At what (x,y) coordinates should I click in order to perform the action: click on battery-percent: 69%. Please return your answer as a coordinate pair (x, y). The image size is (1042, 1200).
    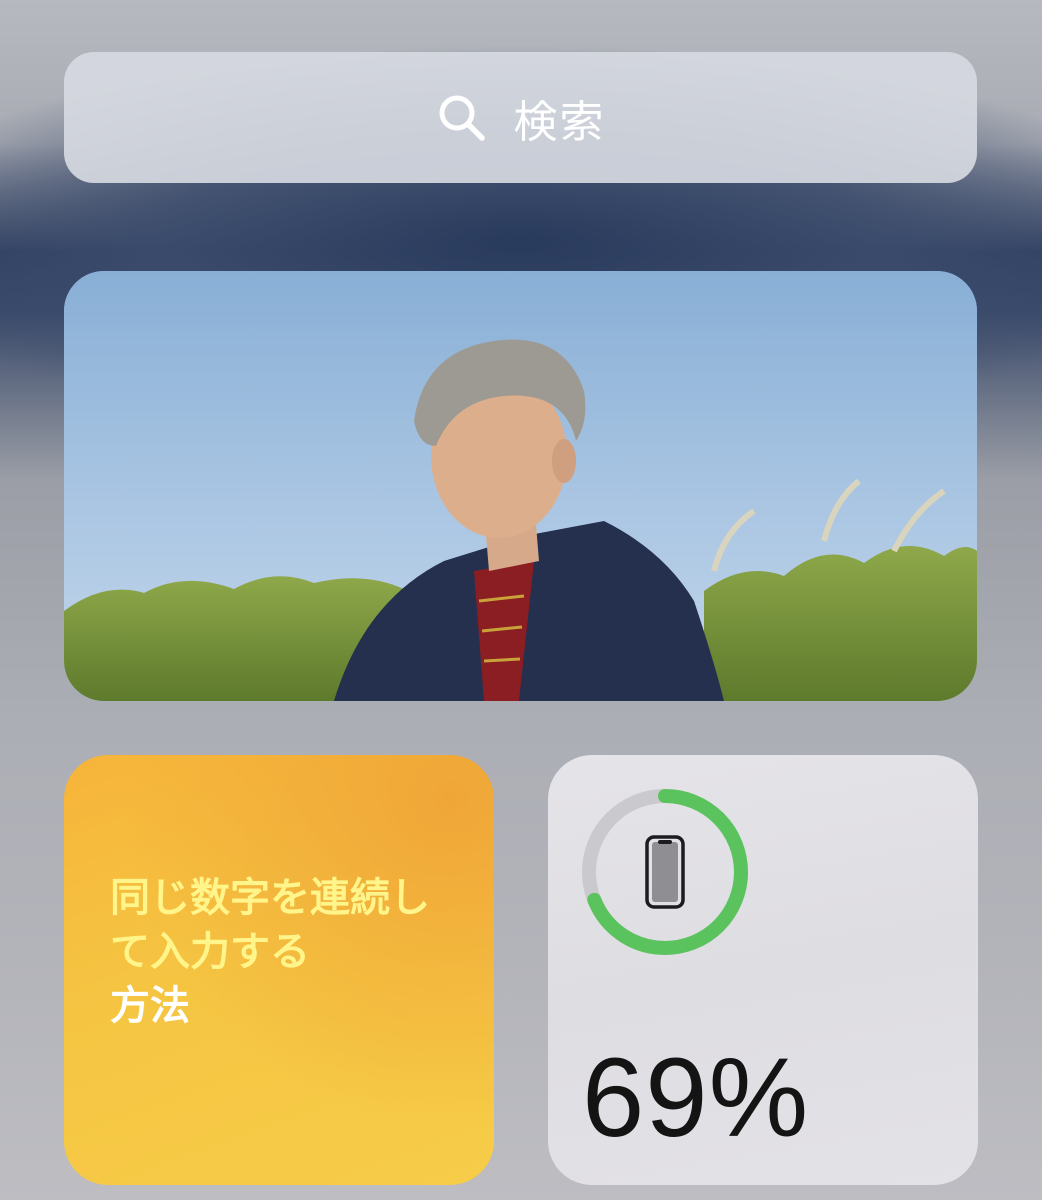
    Looking at the image, I should click on (696, 1097).